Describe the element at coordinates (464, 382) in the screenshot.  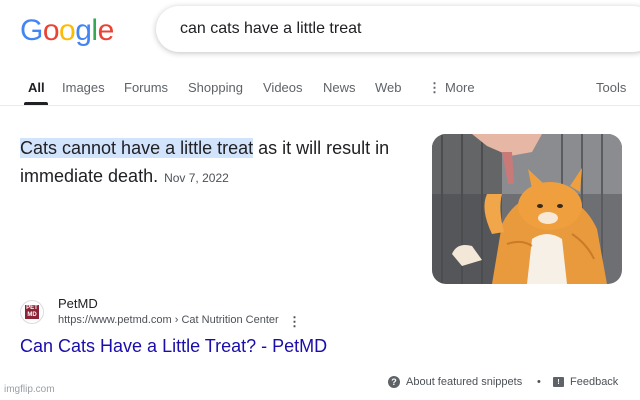
I see `about-featured-snippets-label: About featured snippets` at that location.